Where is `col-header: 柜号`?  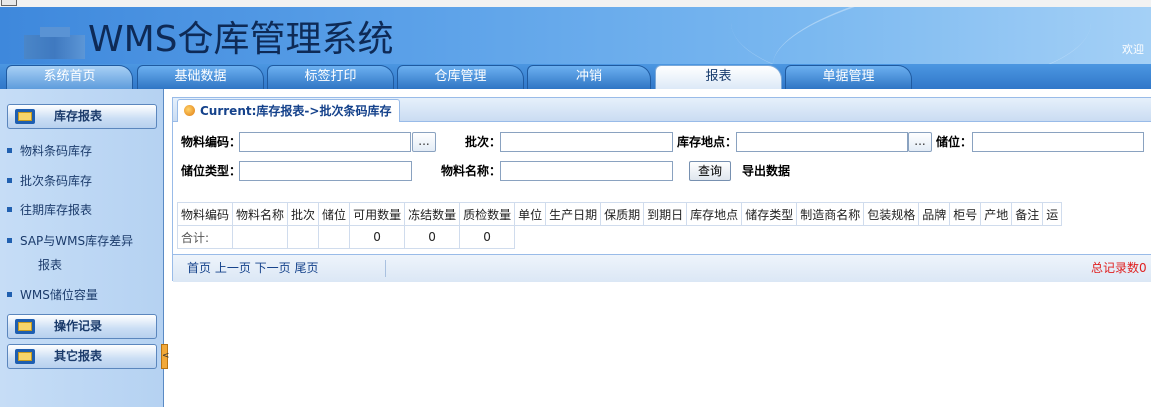
col-header: 柜号 is located at coordinates (965, 214).